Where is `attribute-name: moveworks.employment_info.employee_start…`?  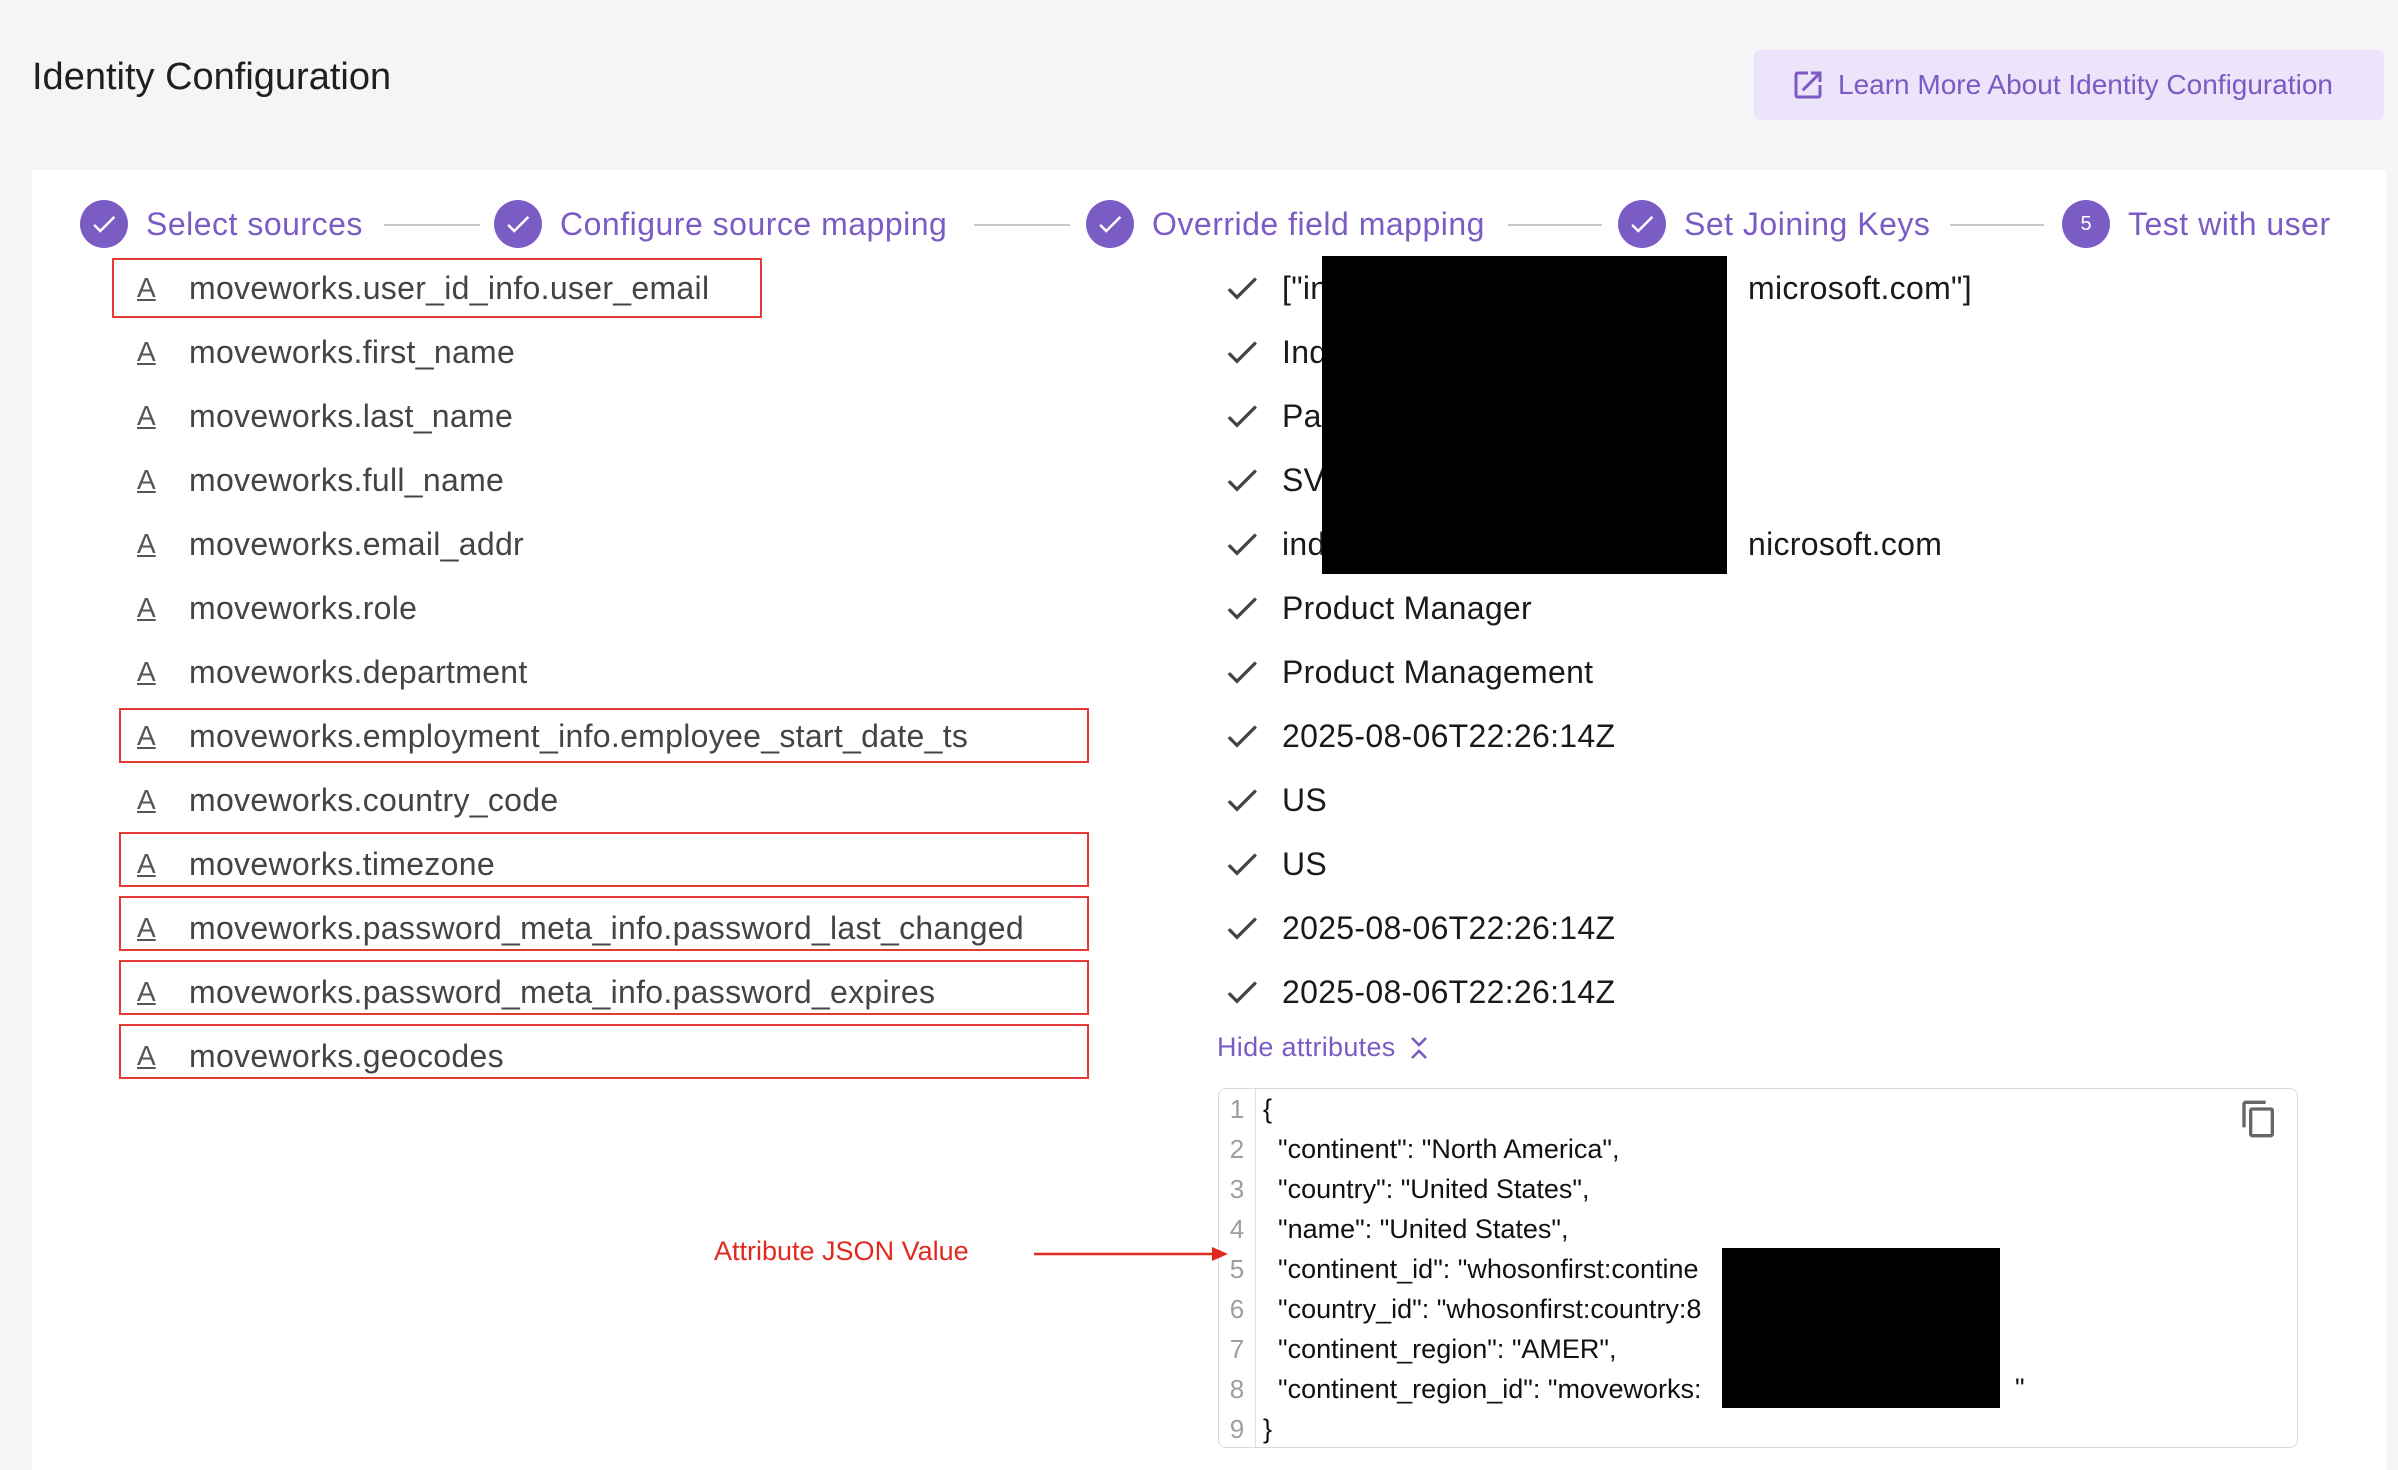
attribute-name: moveworks.employment_info.employee_start… is located at coordinates (579, 735).